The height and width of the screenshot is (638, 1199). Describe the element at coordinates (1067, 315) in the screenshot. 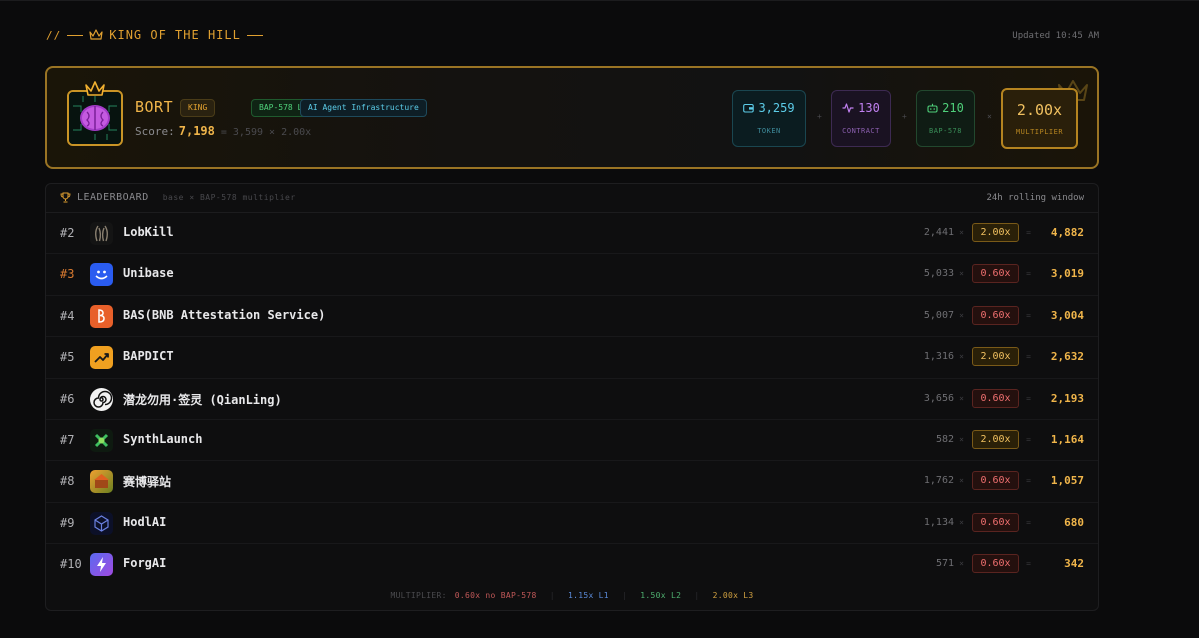

I see `final-score: 3,004` at that location.